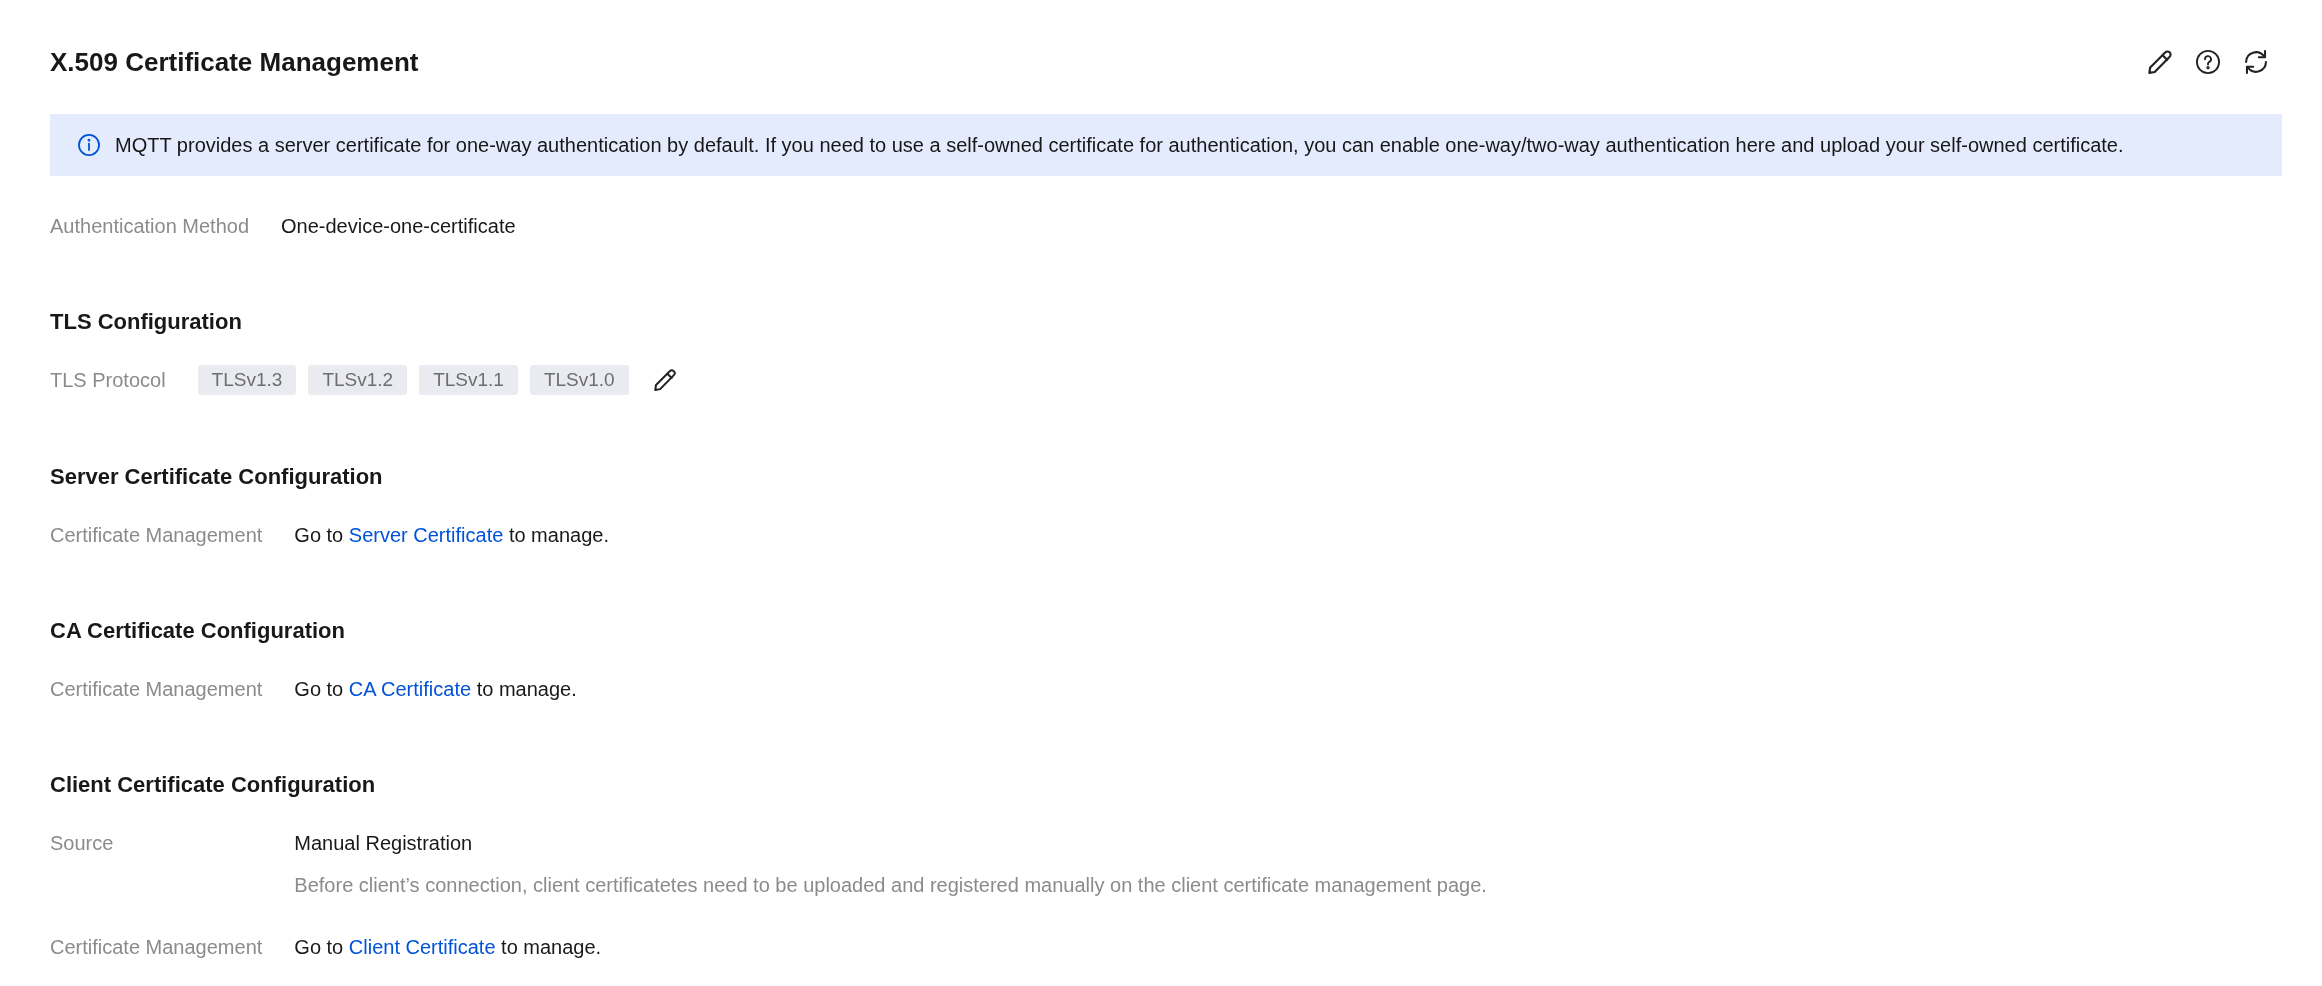 The height and width of the screenshot is (986, 2322). I want to click on certificate-link: Server Certificate, so click(426, 535).